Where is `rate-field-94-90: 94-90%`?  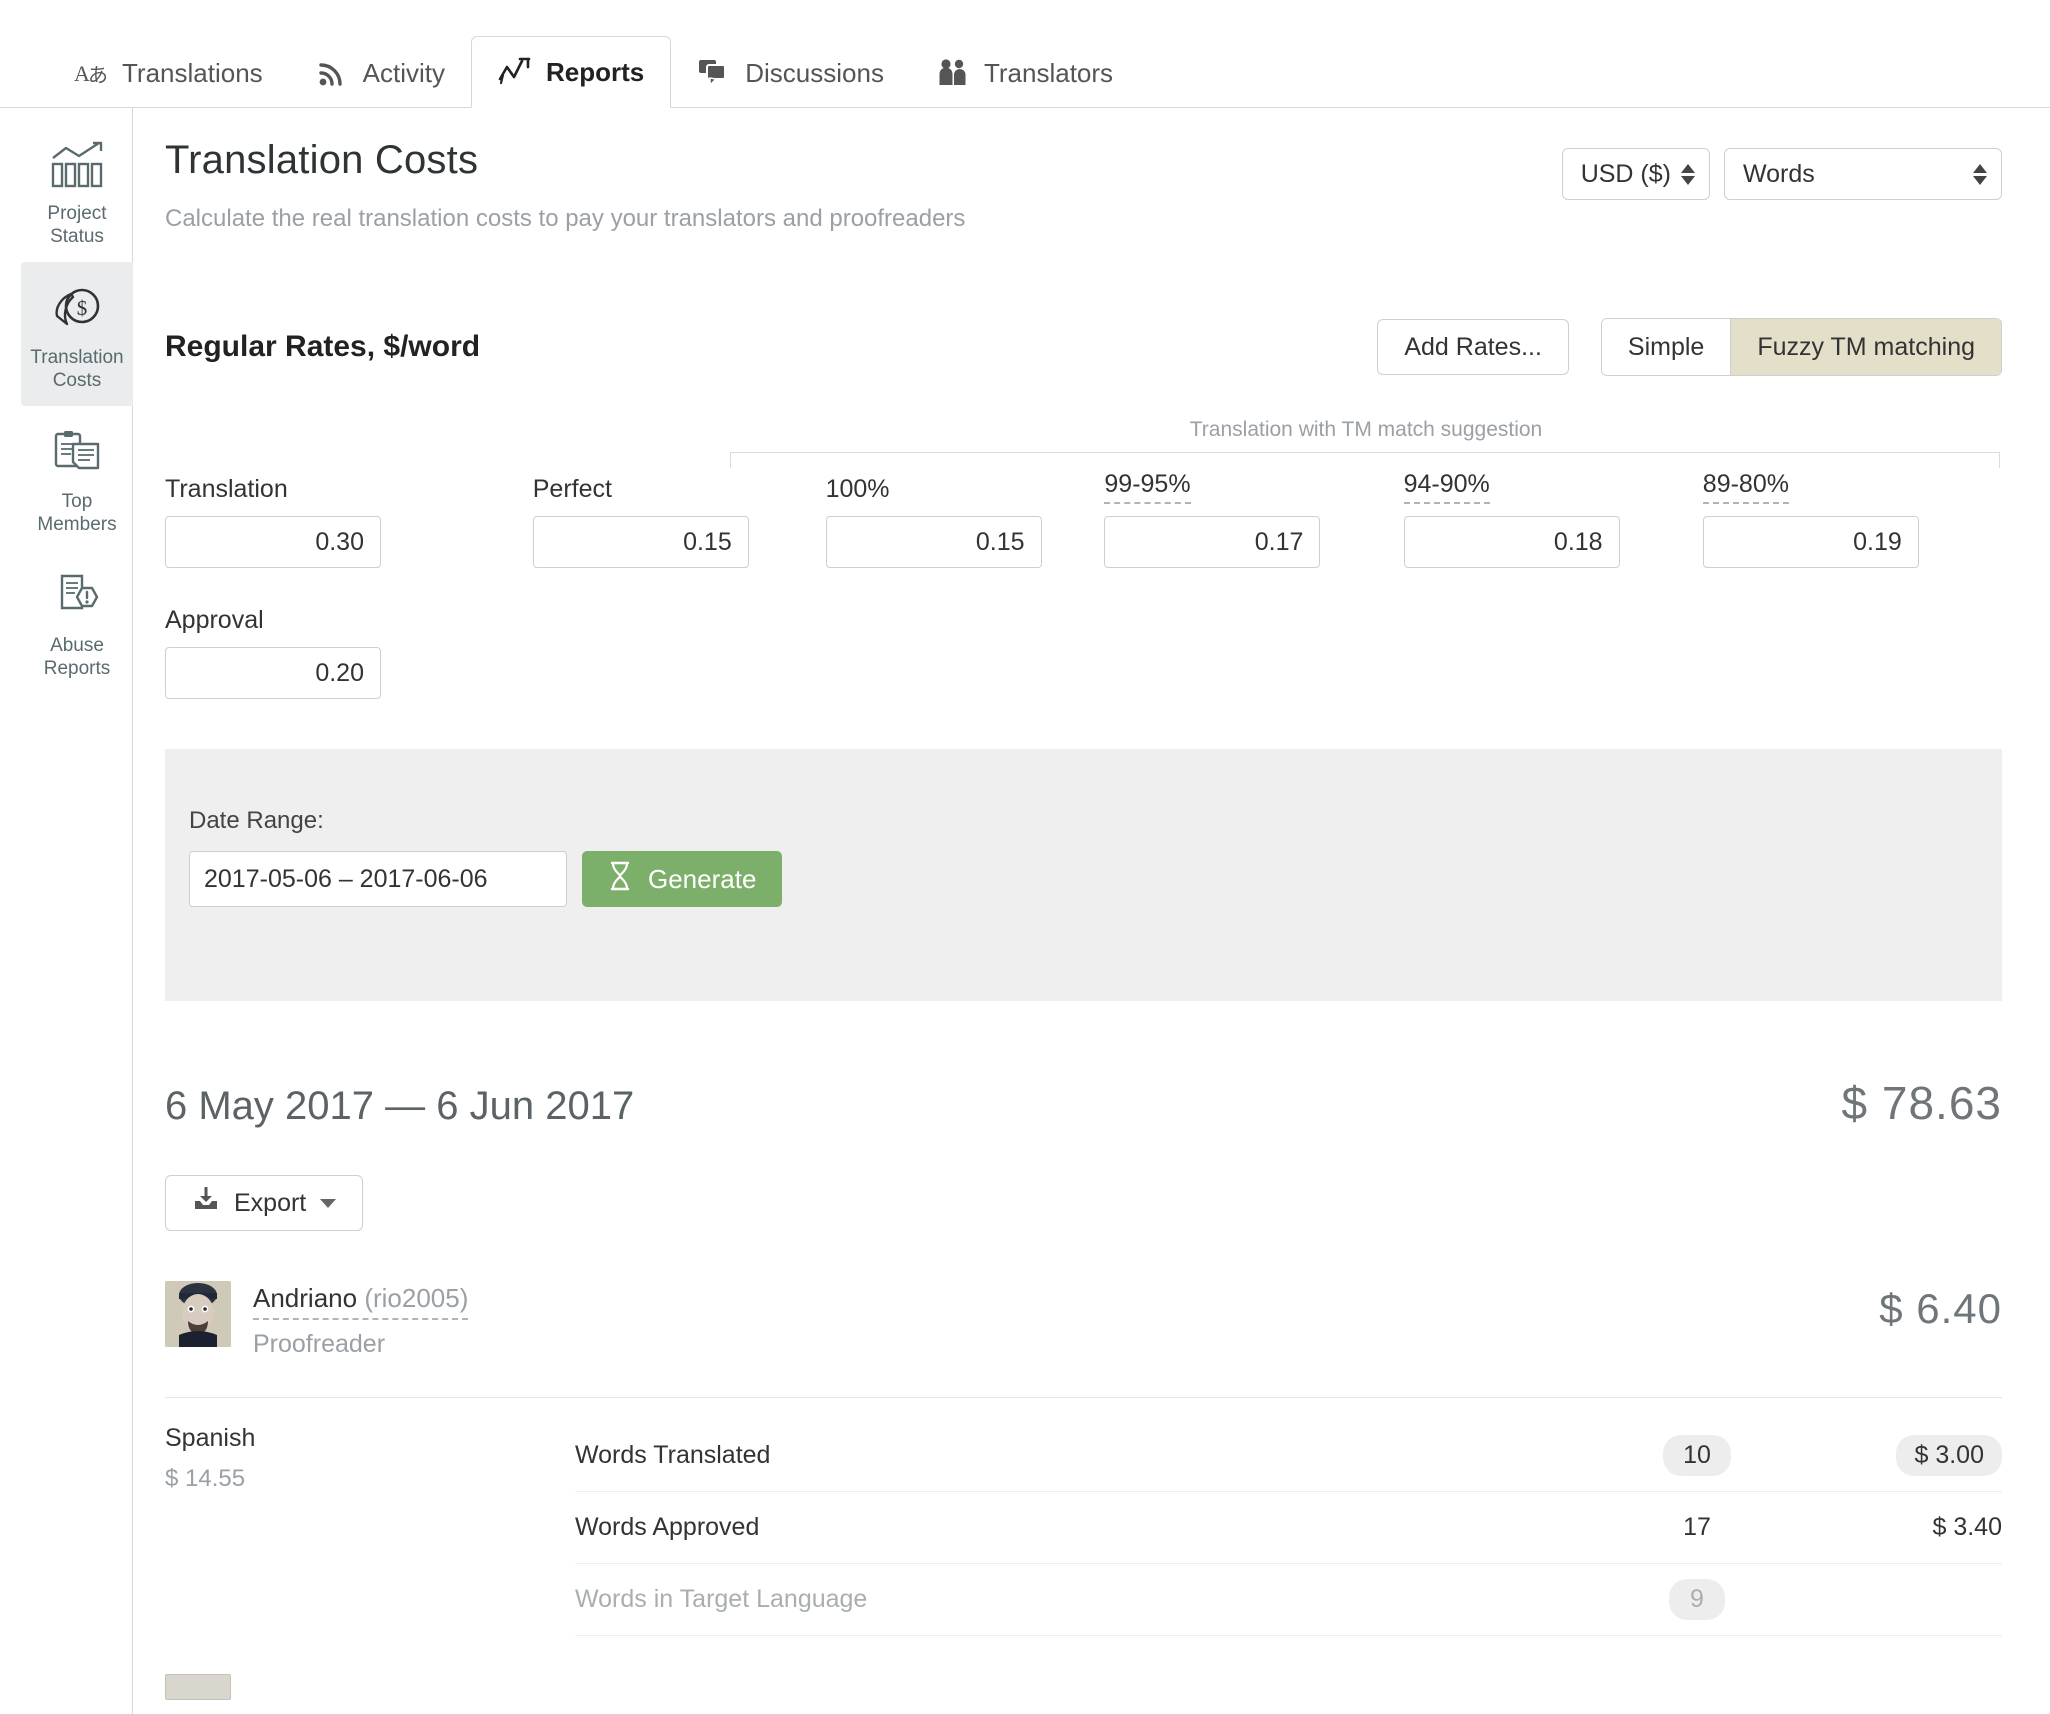
rate-field-94-90: 94-90% is located at coordinates (1544, 519).